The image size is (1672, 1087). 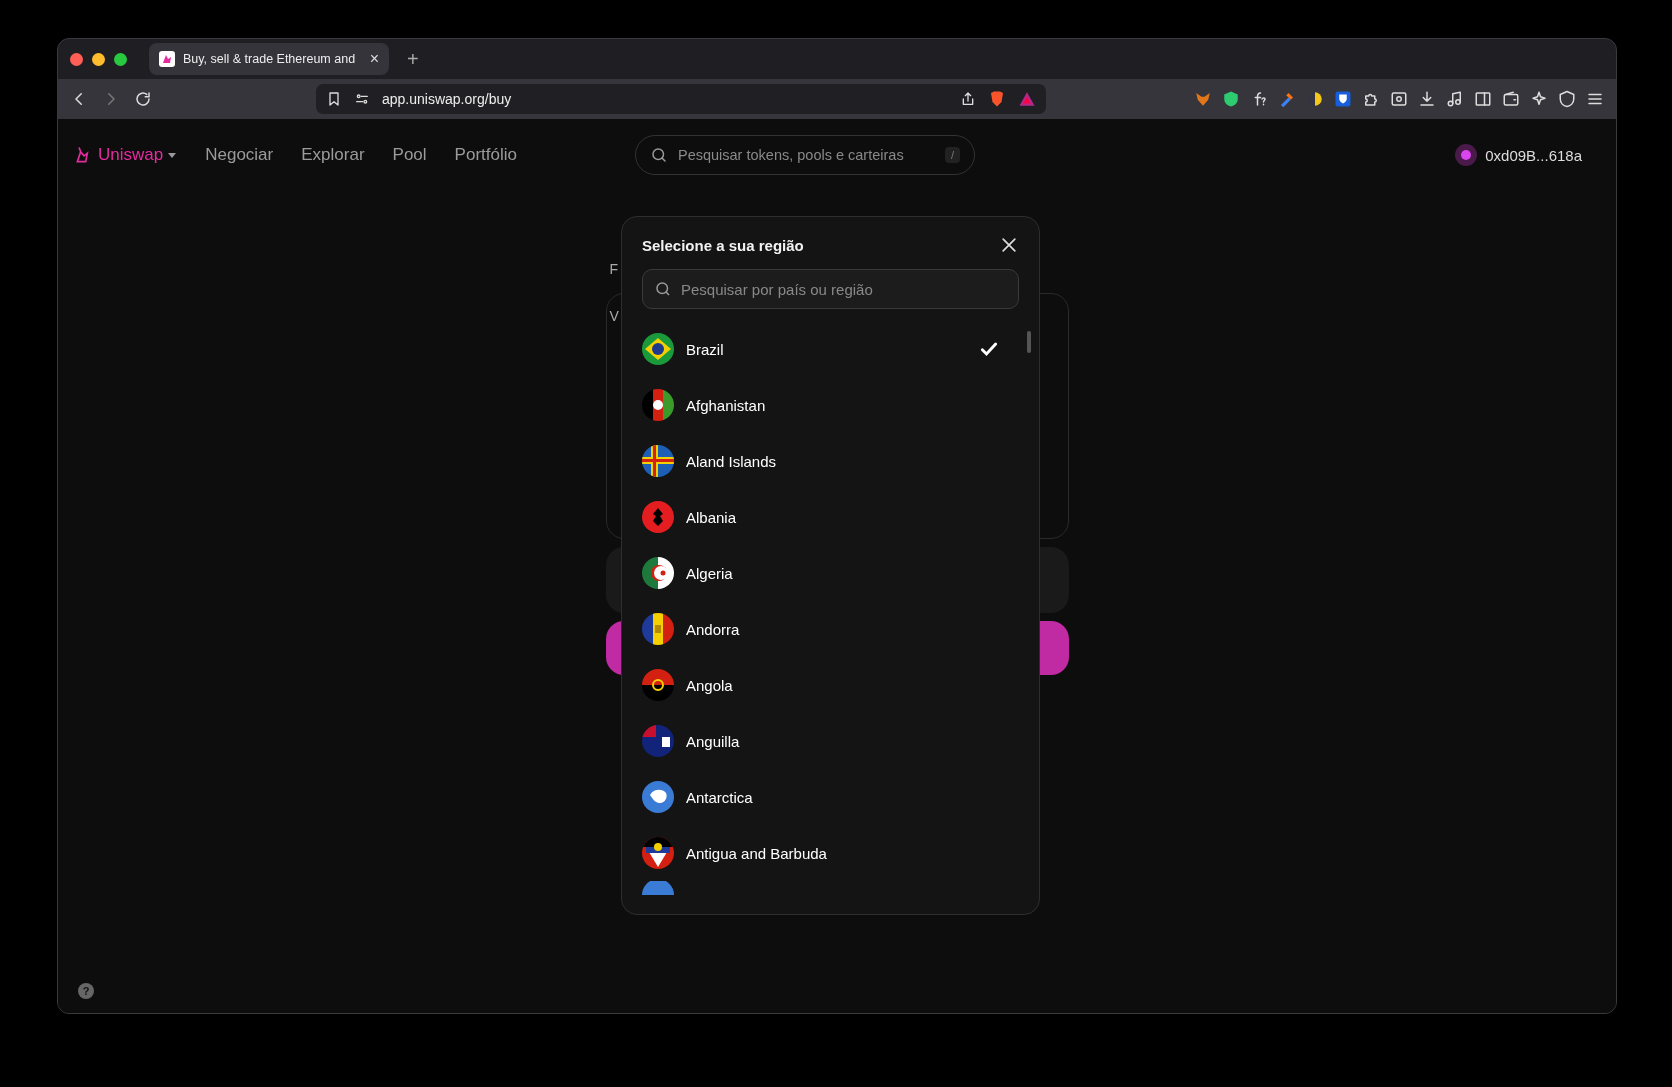 I want to click on country-search-field: Pesquisar por país ou região, so click(x=830, y=289).